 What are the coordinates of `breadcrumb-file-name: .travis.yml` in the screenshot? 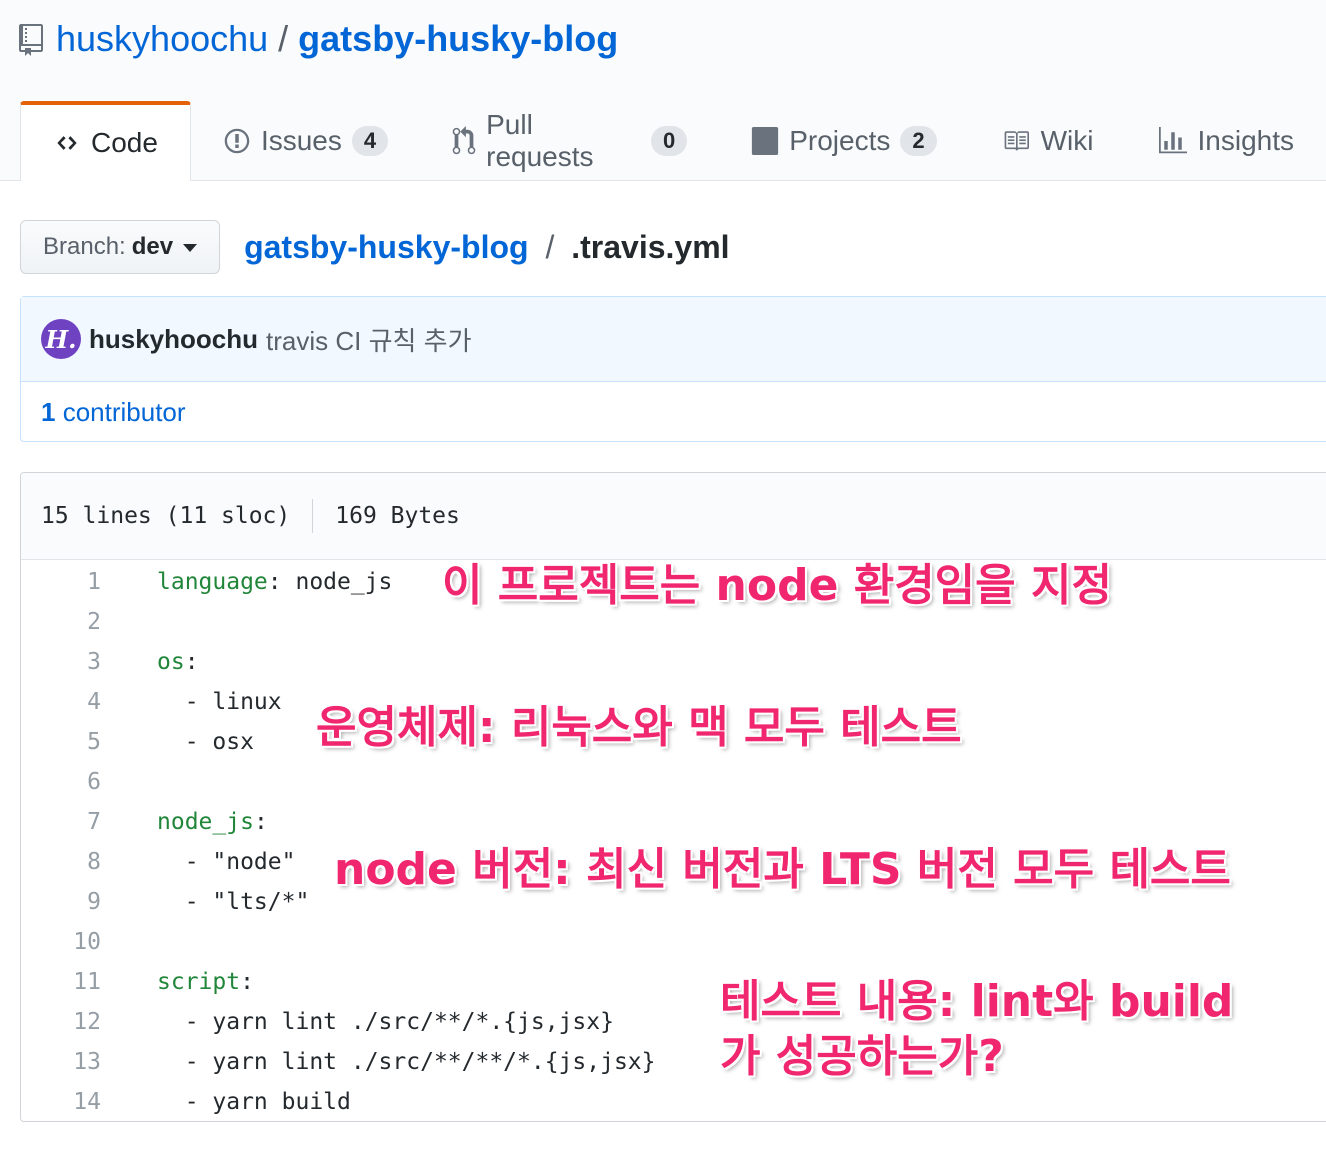 It's located at (650, 246).